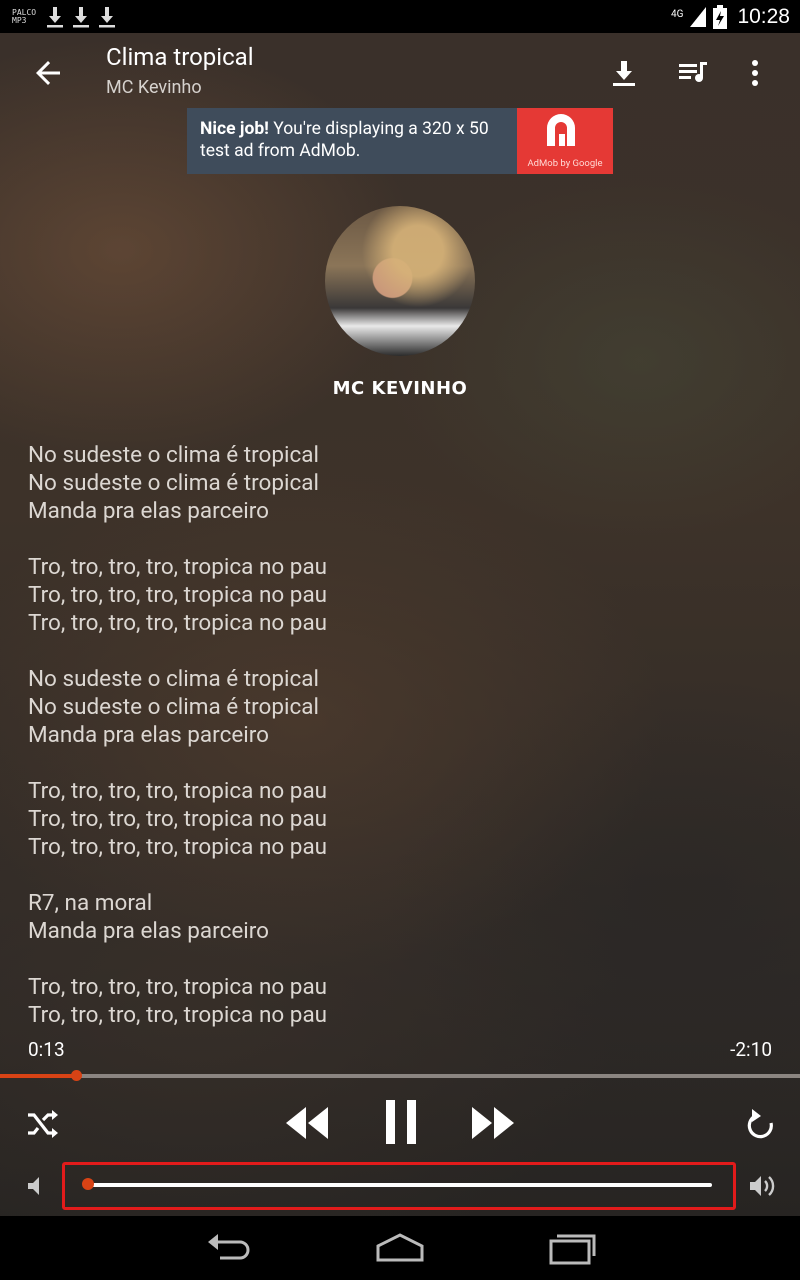 This screenshot has height=1280, width=800. I want to click on seek-bar-fill, so click(38, 1076).